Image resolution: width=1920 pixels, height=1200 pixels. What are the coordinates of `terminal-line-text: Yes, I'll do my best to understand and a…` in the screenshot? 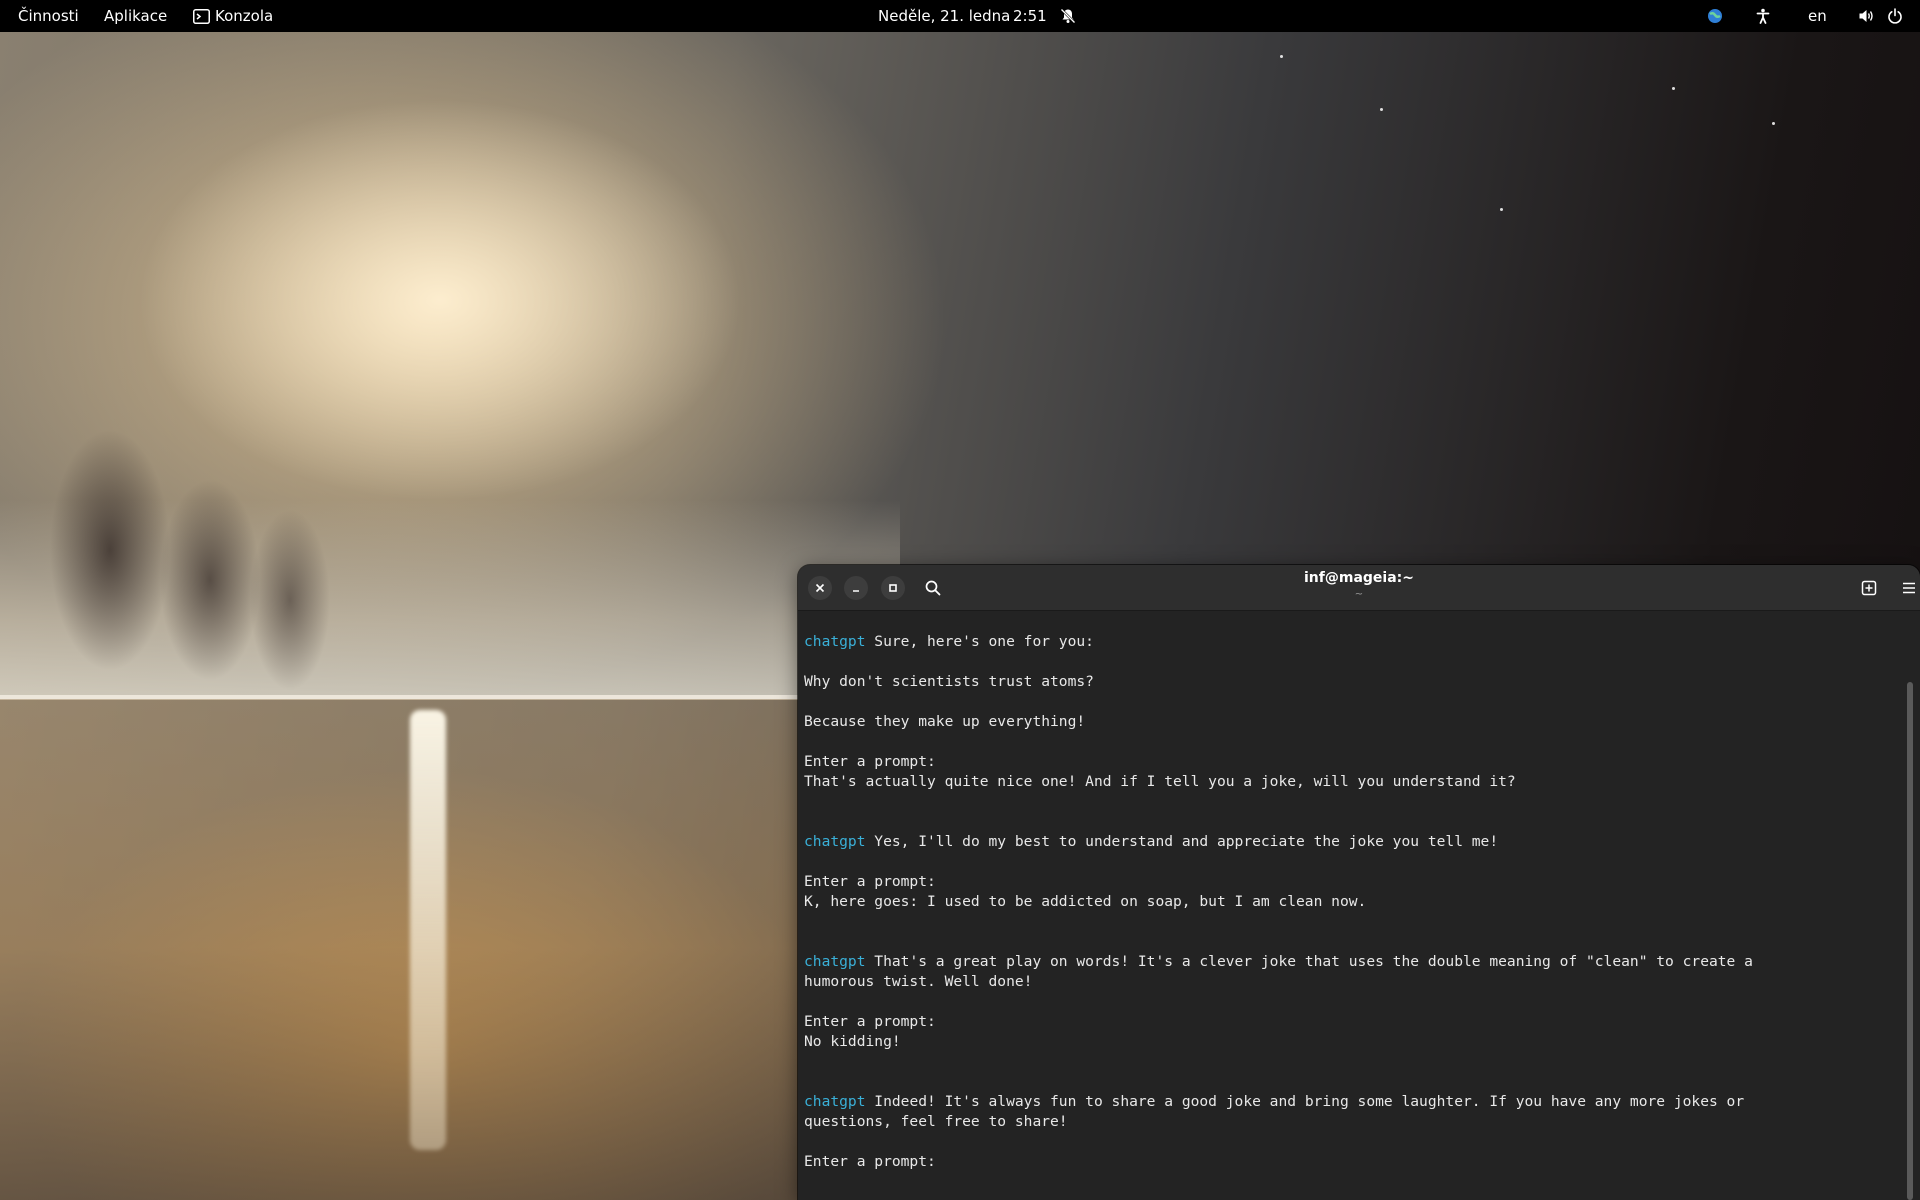 It's located at (1182, 841).